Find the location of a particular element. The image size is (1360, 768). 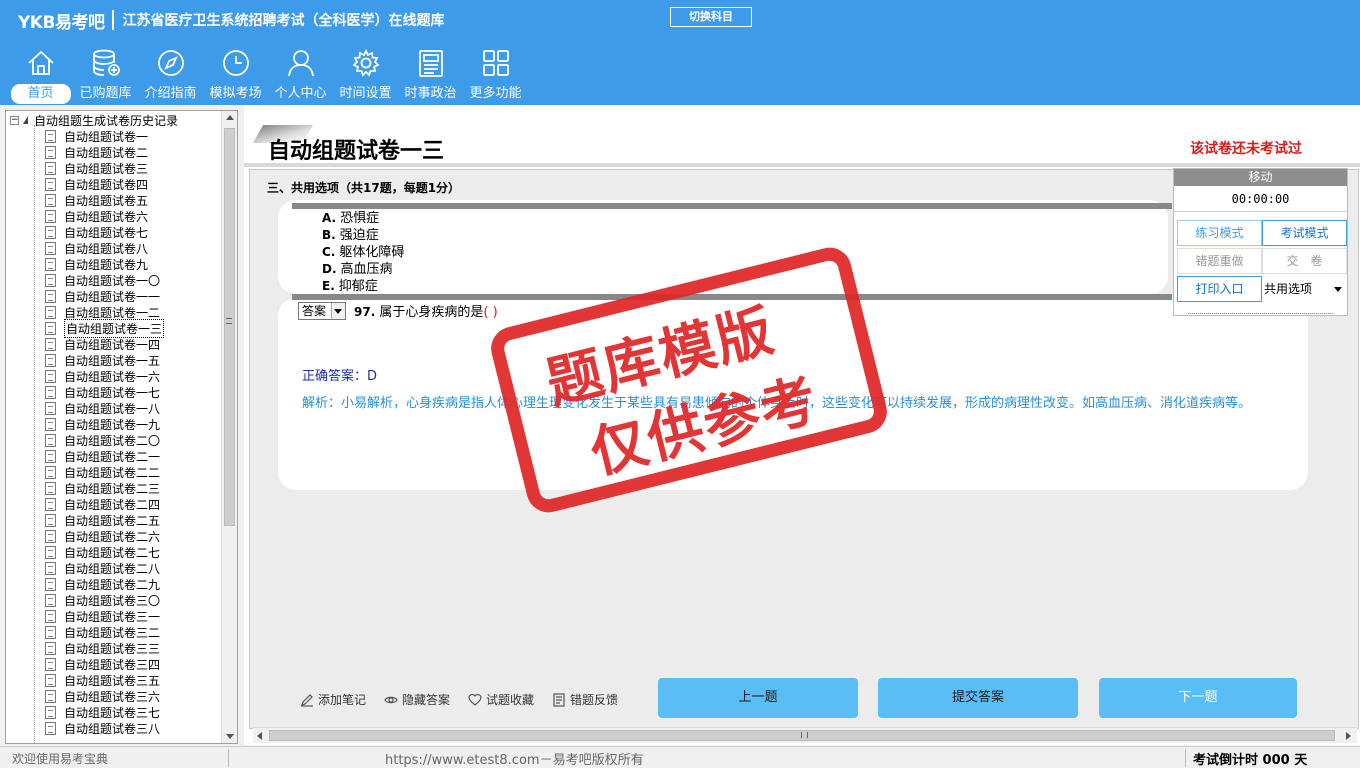

tree-item: 自动组题试卷二七 is located at coordinates (104, 552).